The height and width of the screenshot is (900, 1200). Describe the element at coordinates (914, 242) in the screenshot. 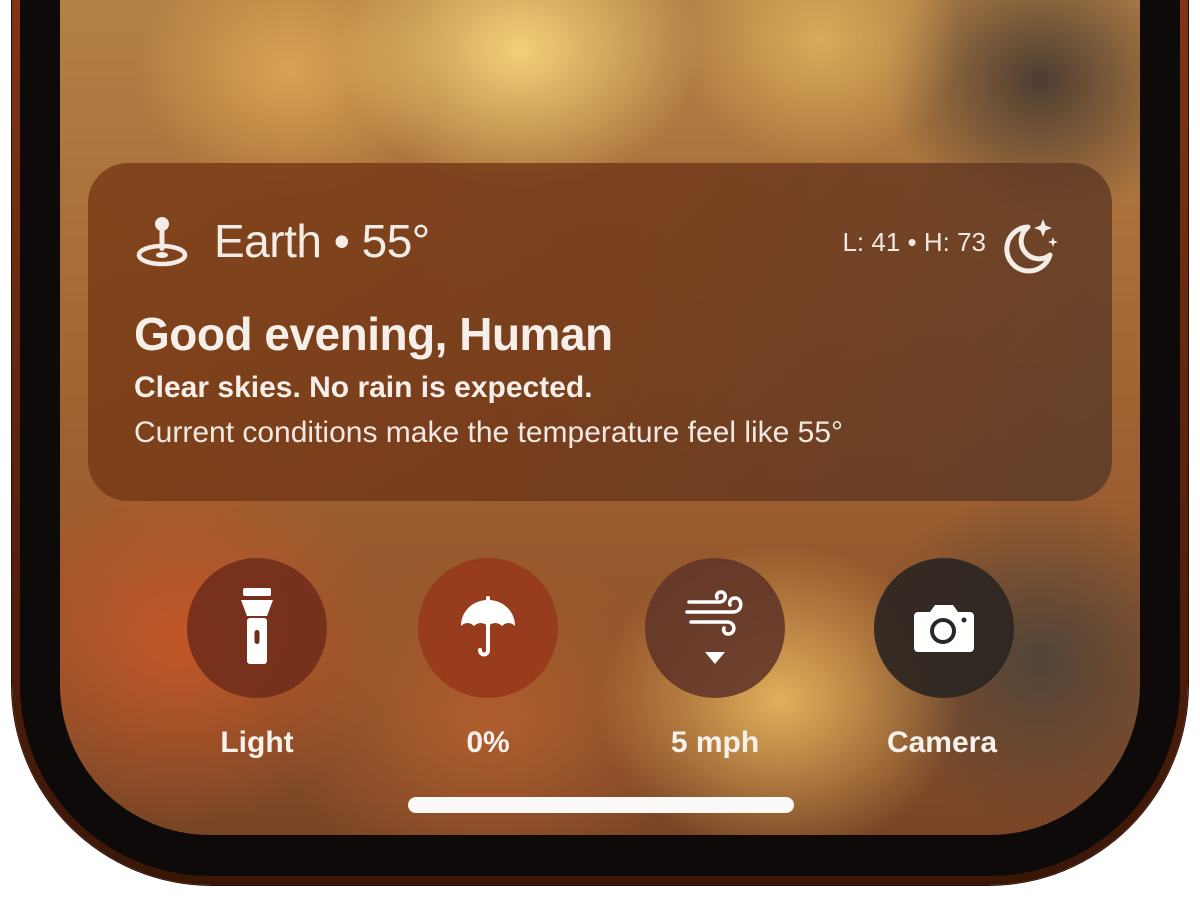

I see `low-high-temperature: L: 41 • H: 73` at that location.